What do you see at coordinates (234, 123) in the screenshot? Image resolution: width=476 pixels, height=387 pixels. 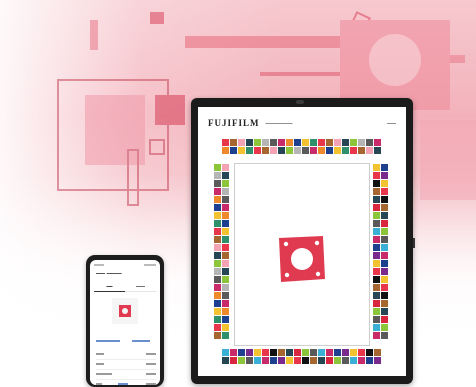 I see `brand-logo: FUJIFILM` at bounding box center [234, 123].